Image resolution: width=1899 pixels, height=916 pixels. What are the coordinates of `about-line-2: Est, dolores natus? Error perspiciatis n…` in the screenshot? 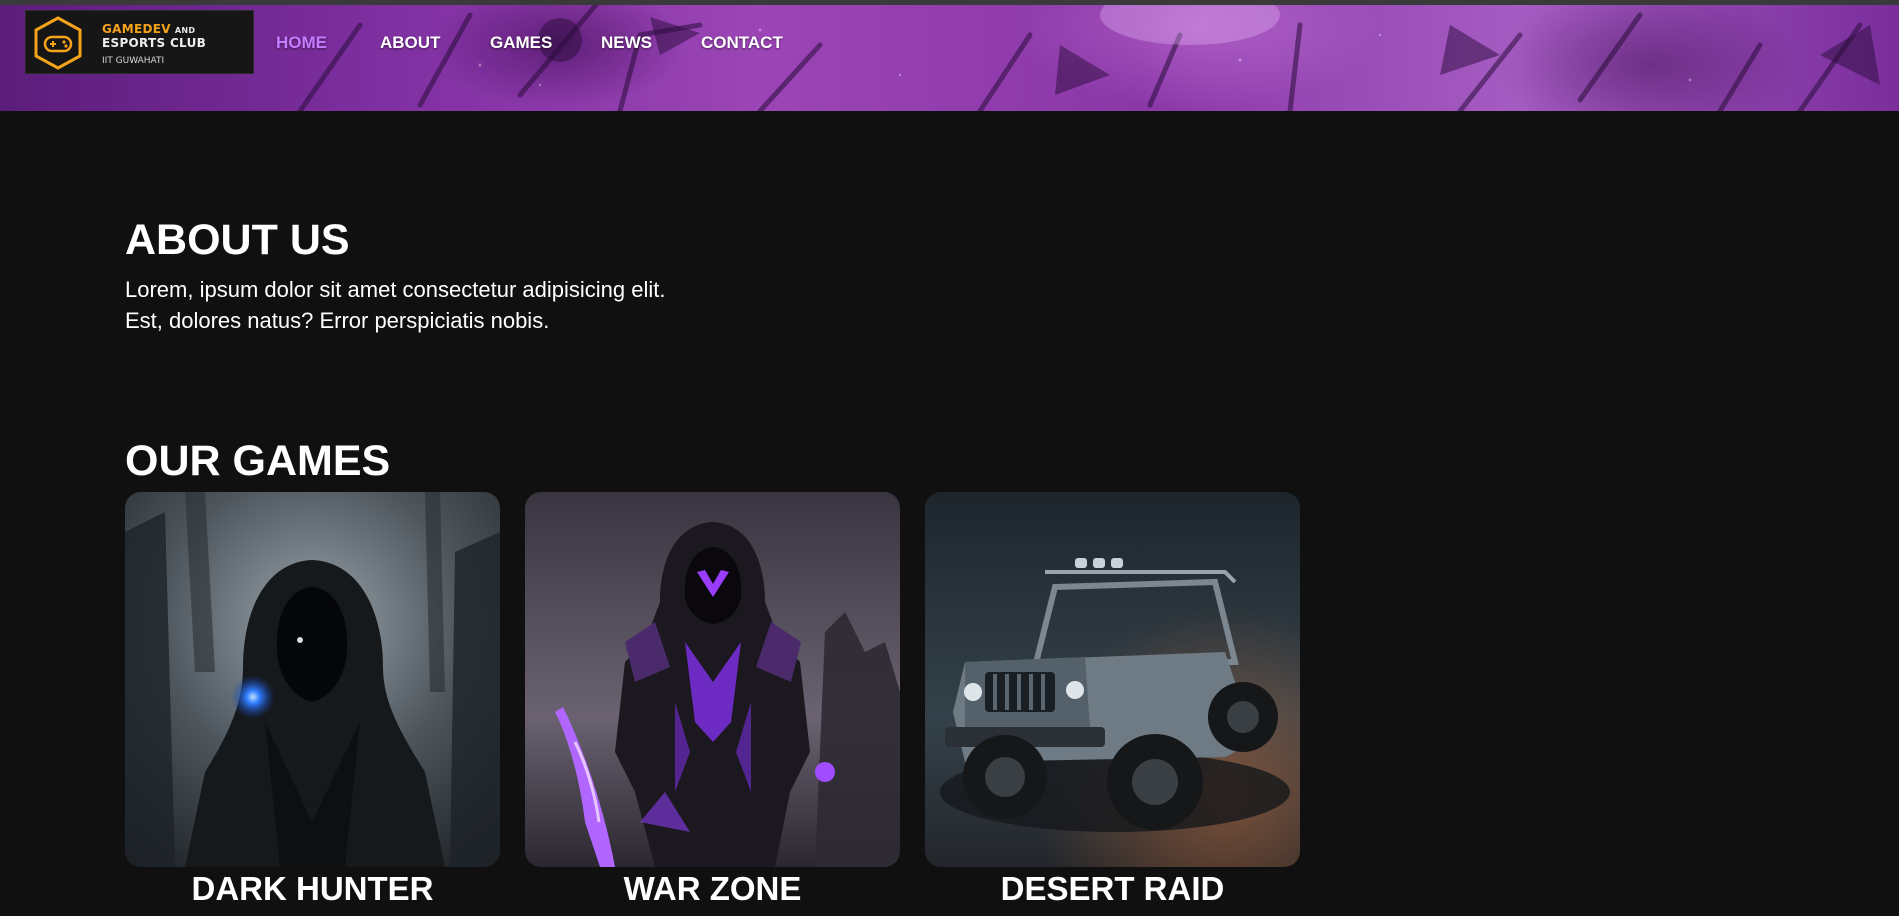 It's located at (337, 320).